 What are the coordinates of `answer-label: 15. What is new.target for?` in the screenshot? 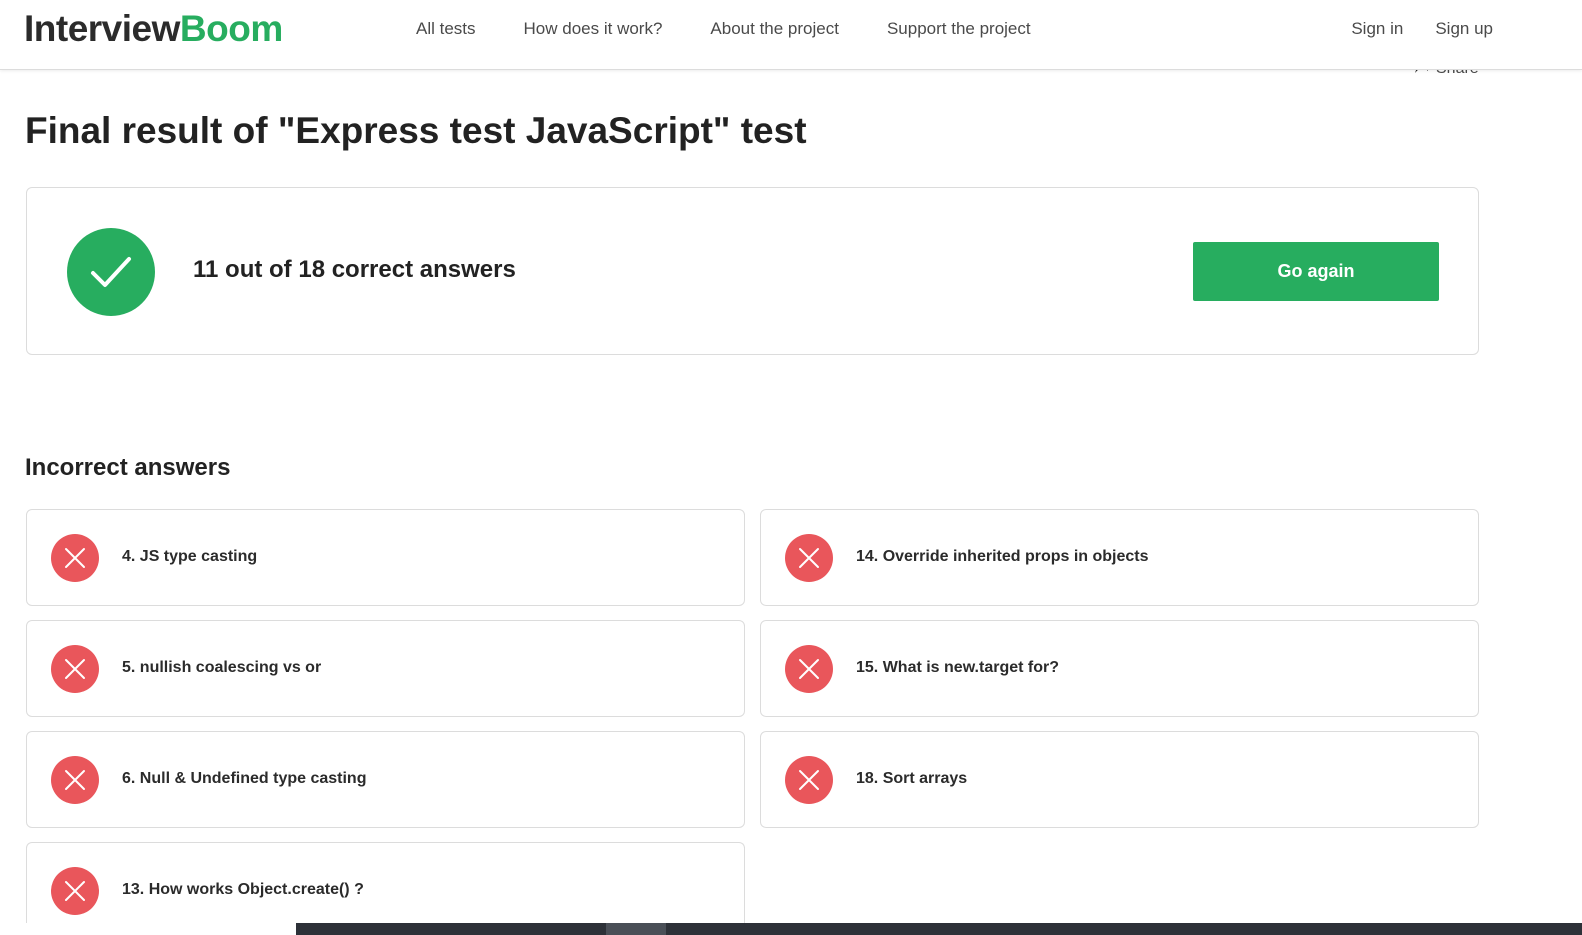 It's located at (957, 667).